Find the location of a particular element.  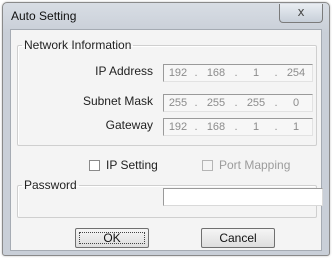

password-input is located at coordinates (243, 197).